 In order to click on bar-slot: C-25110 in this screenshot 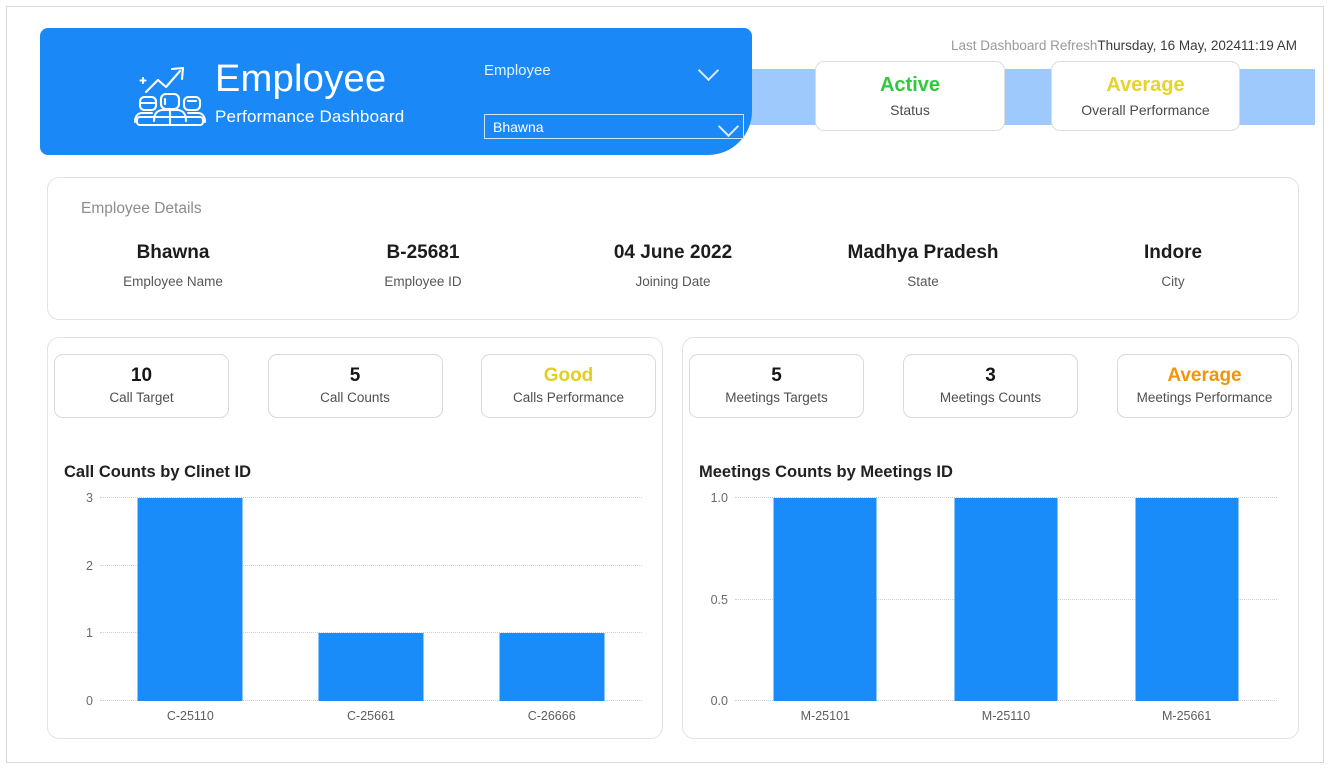, I will do `click(190, 610)`.